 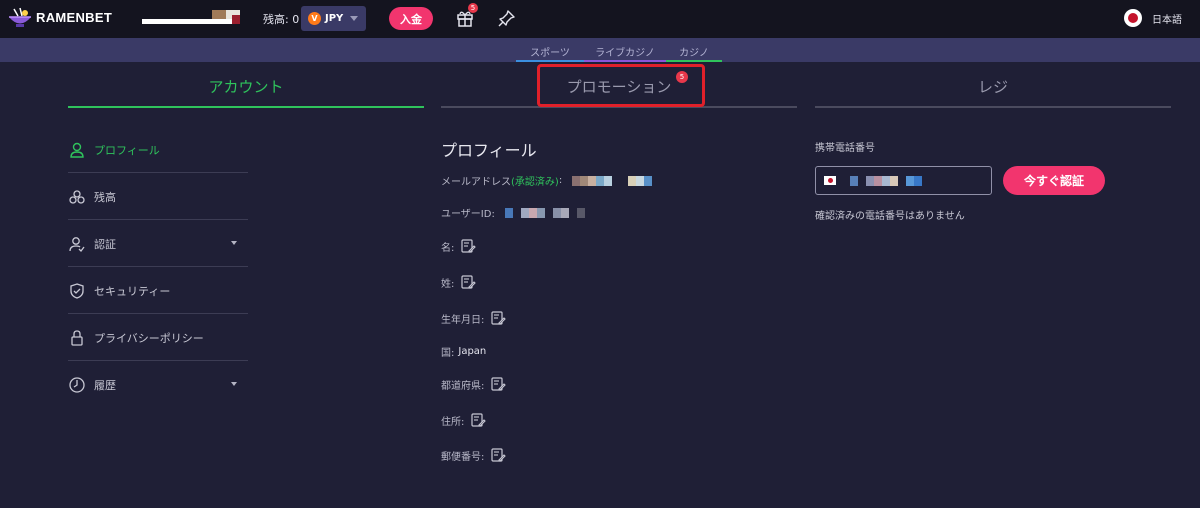 I want to click on userid-row: ユーザーID:, so click(x=513, y=212).